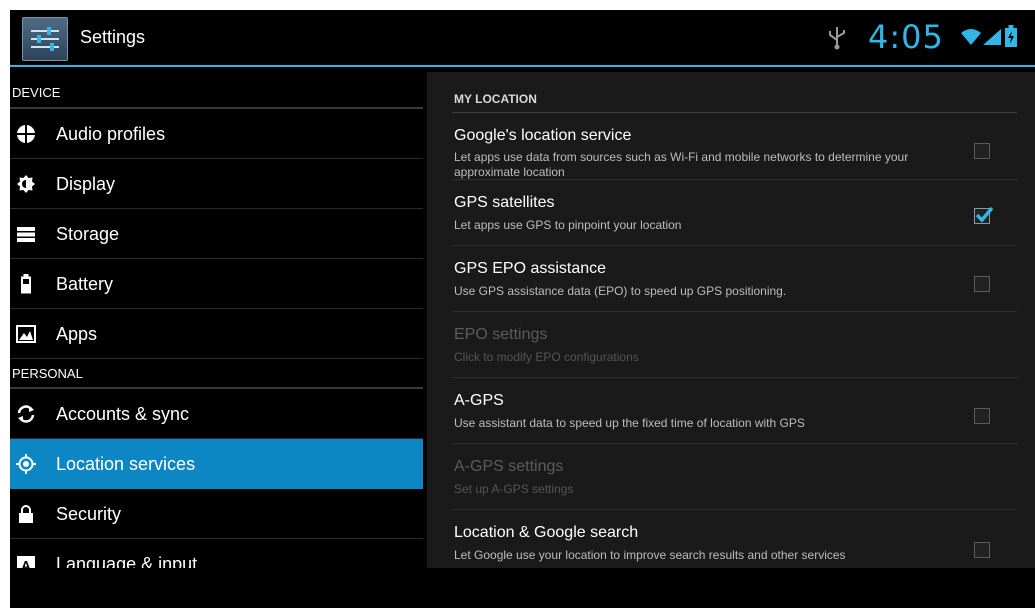 Image resolution: width=1035 pixels, height=608 pixels. What do you see at coordinates (216, 553) in the screenshot?
I see `sidebar-item-language-input: A Language & input` at bounding box center [216, 553].